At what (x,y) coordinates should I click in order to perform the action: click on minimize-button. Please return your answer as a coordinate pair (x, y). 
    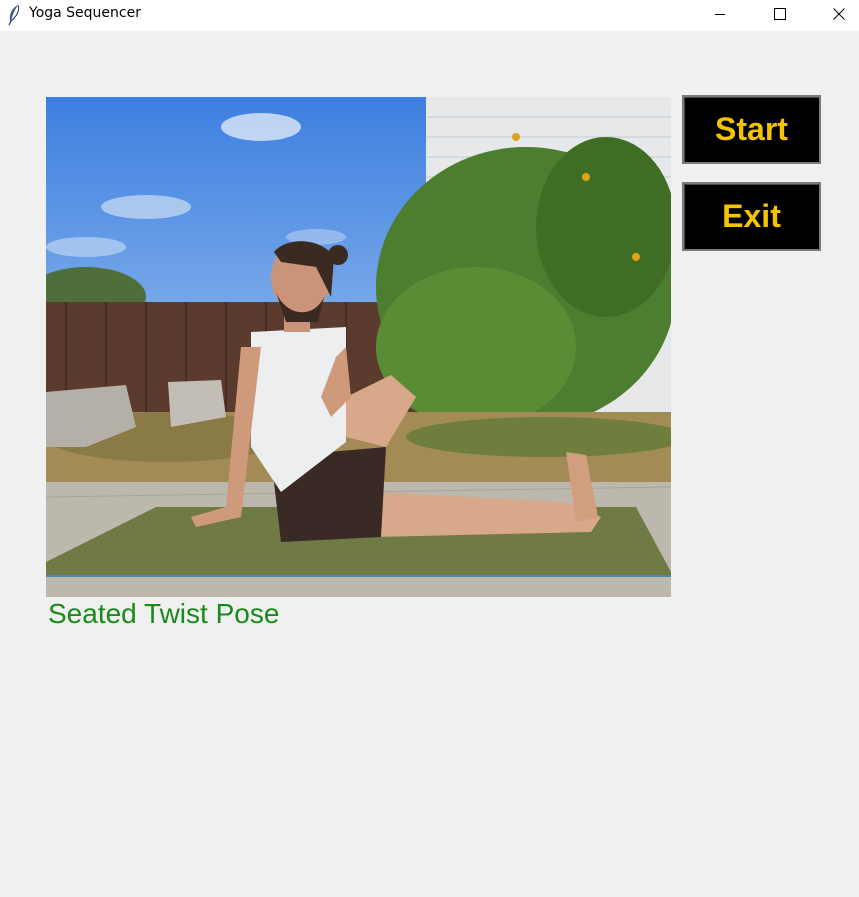
    Looking at the image, I should click on (720, 15).